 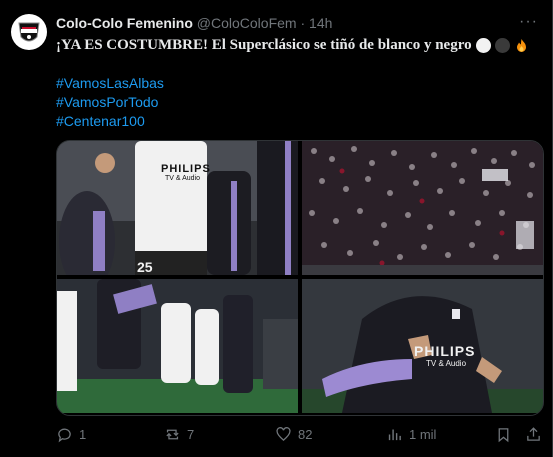 I want to click on timestamp: 14h, so click(x=320, y=23).